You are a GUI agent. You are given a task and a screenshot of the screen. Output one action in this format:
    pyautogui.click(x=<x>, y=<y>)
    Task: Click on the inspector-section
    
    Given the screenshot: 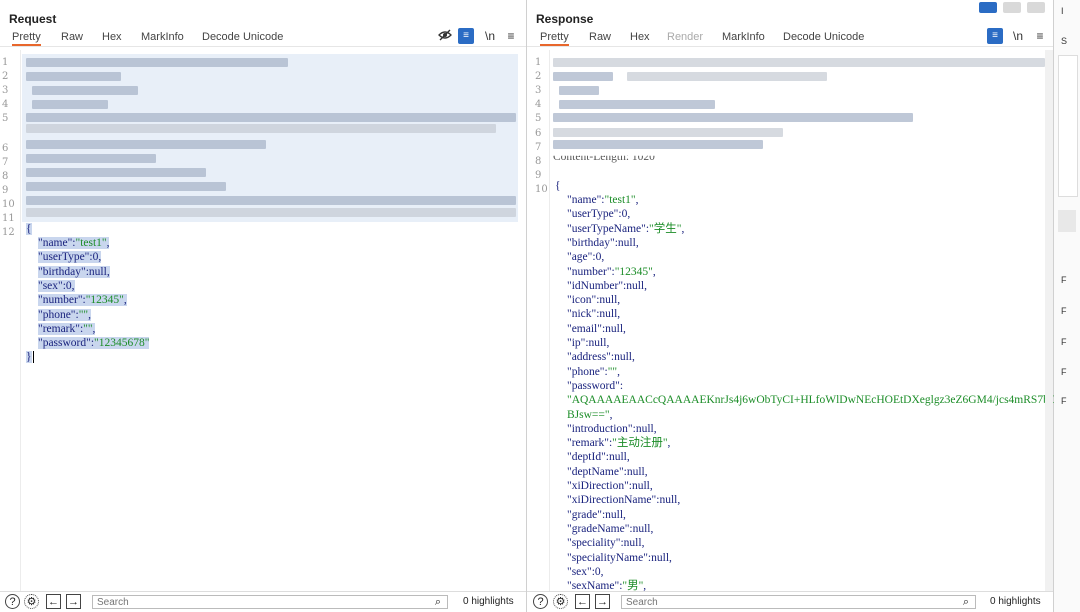 What is the action you would take?
    pyautogui.click(x=1067, y=221)
    